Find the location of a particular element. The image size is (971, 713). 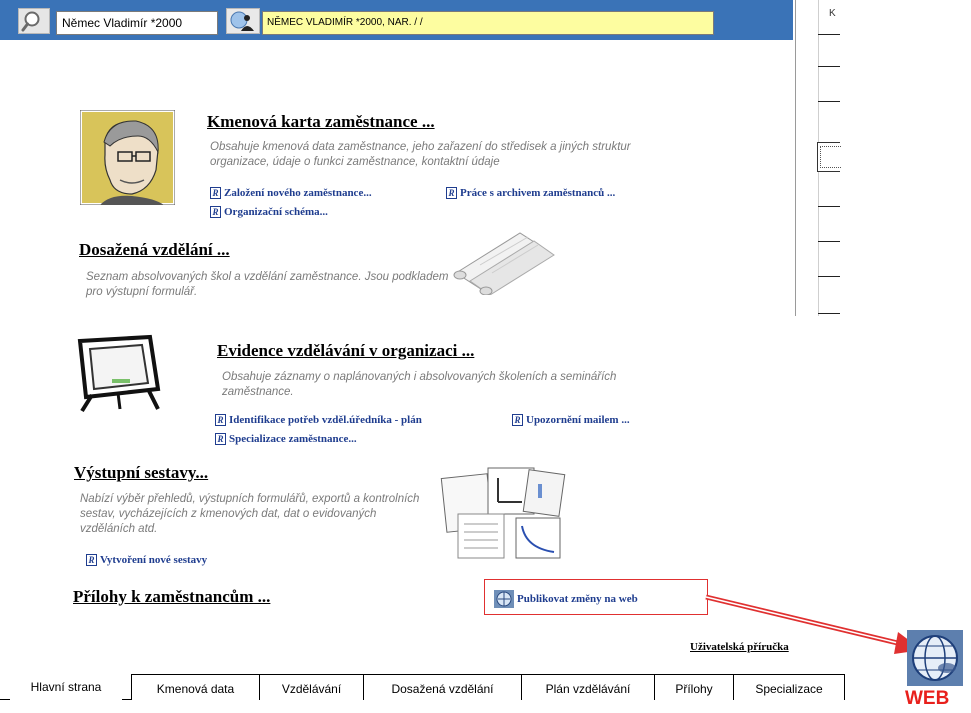

tab-main-page: Hlavní strana is located at coordinates (66, 686).